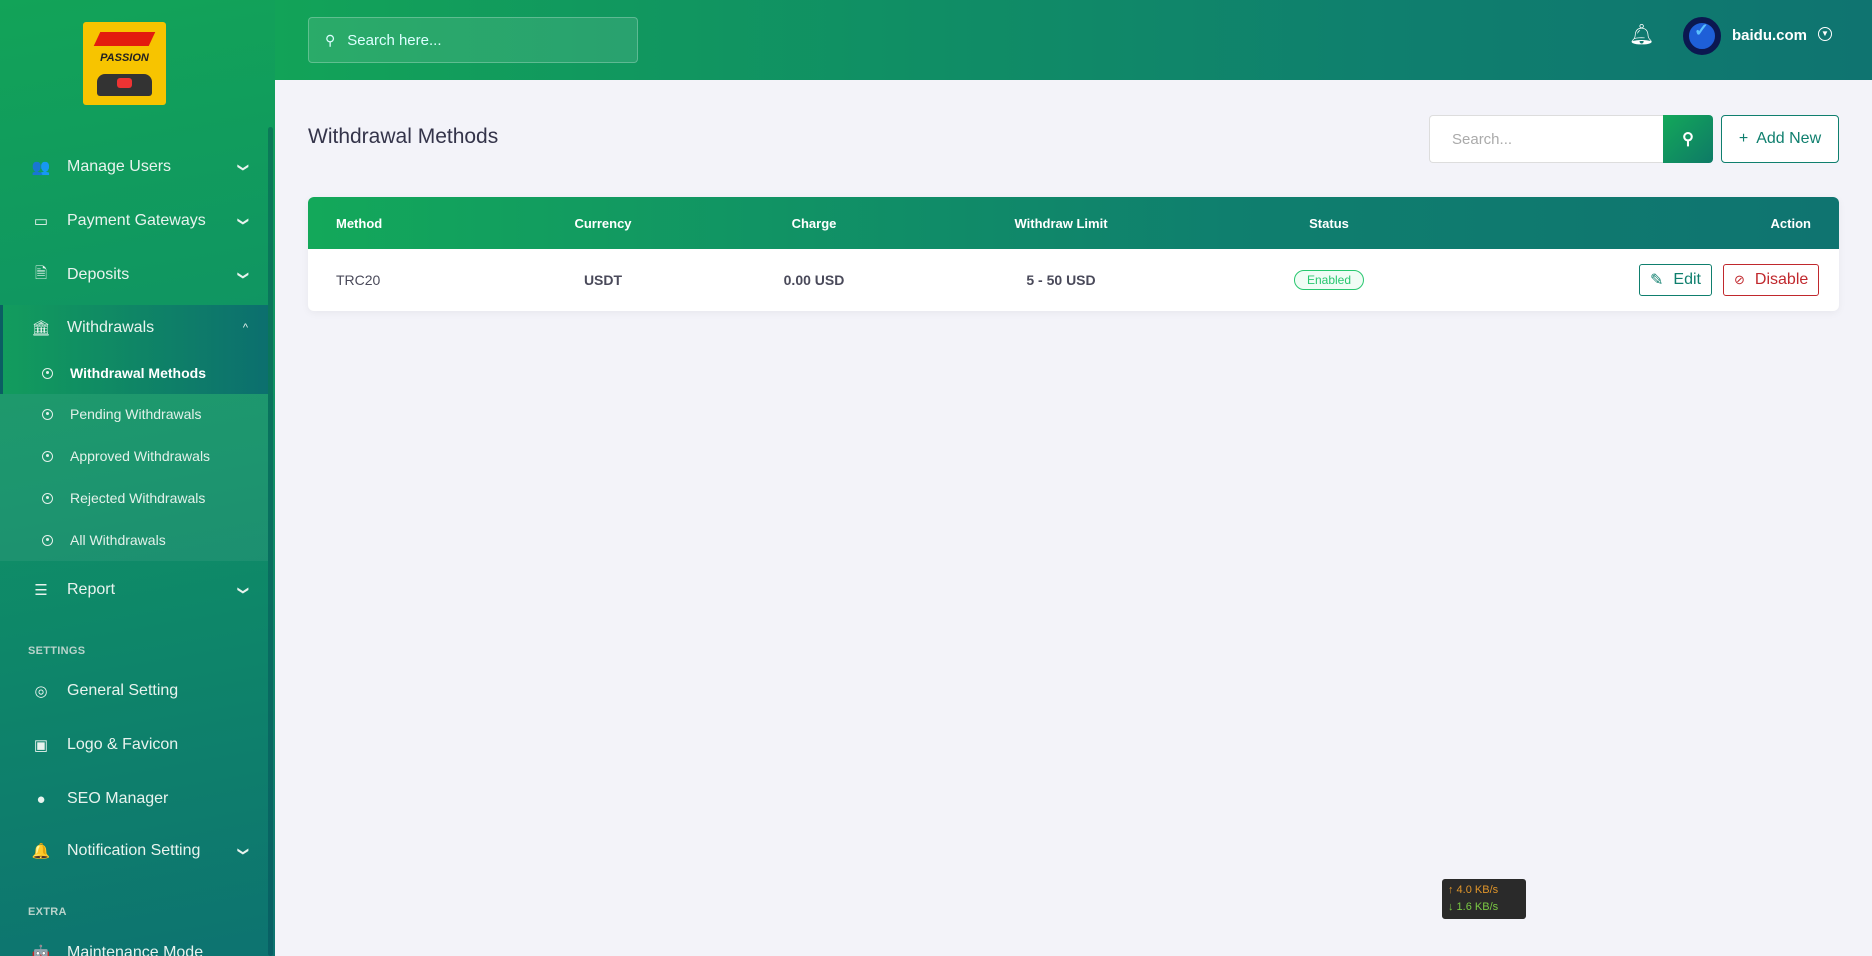 Image resolution: width=1872 pixels, height=956 pixels. Describe the element at coordinates (1790, 223) in the screenshot. I see `column-header-action: Action` at that location.